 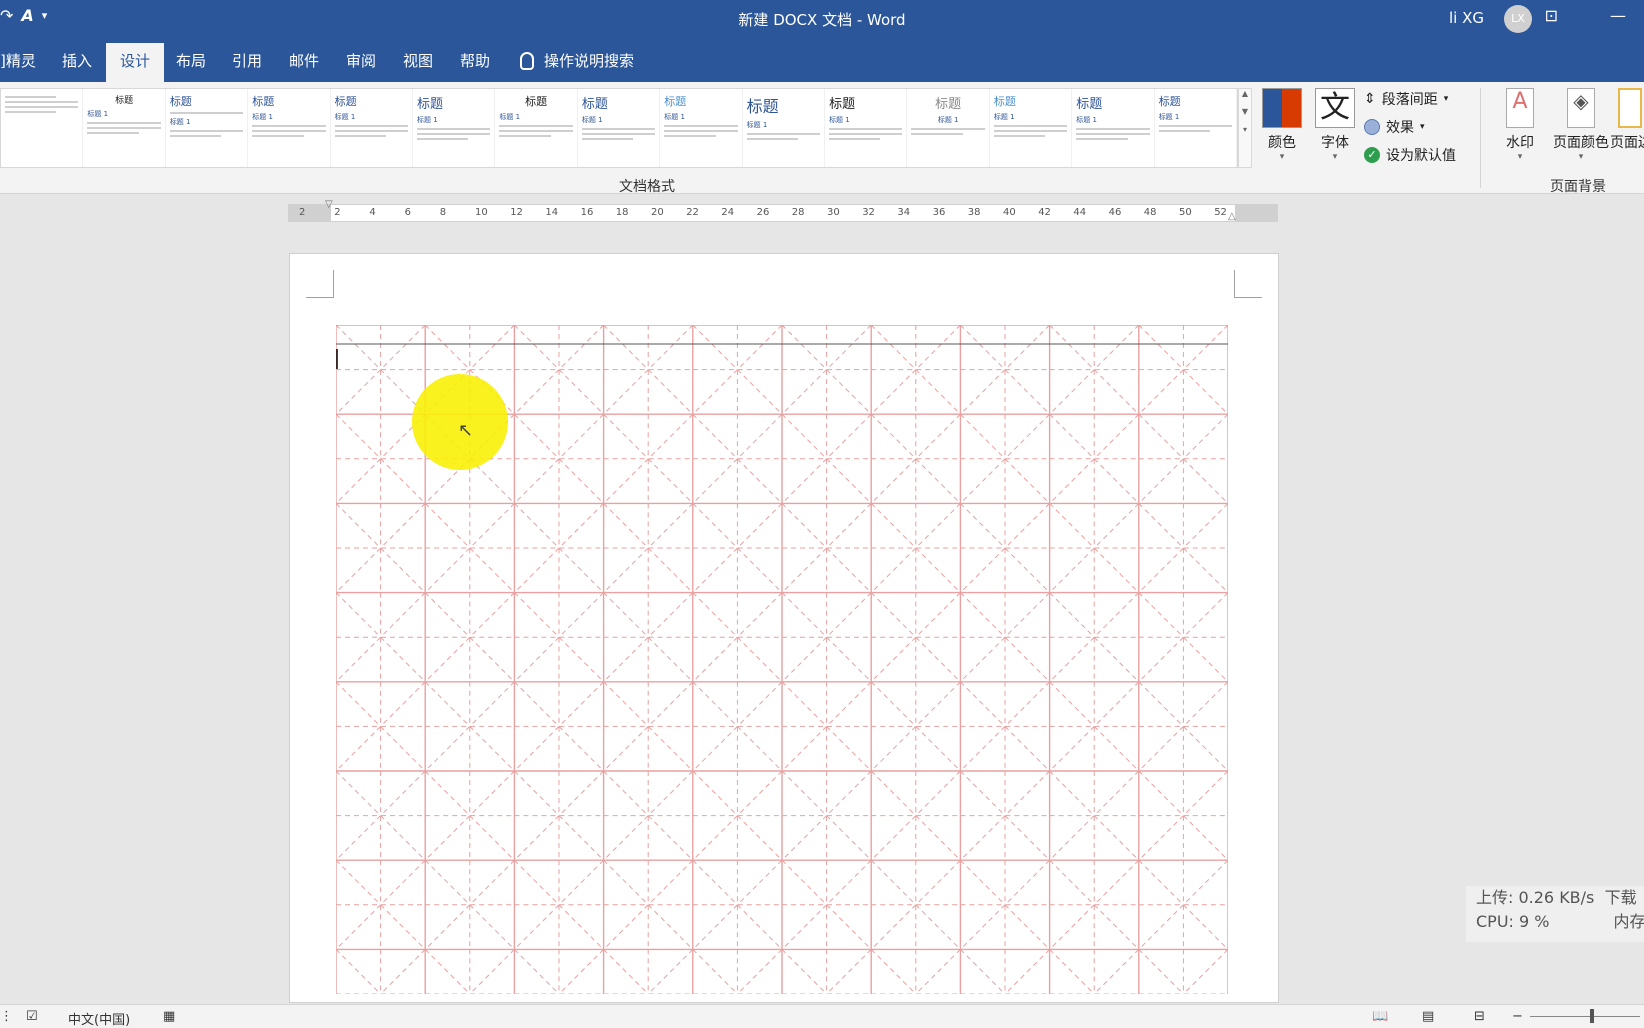 What do you see at coordinates (527, 60) in the screenshot?
I see `lightbulb-icon` at bounding box center [527, 60].